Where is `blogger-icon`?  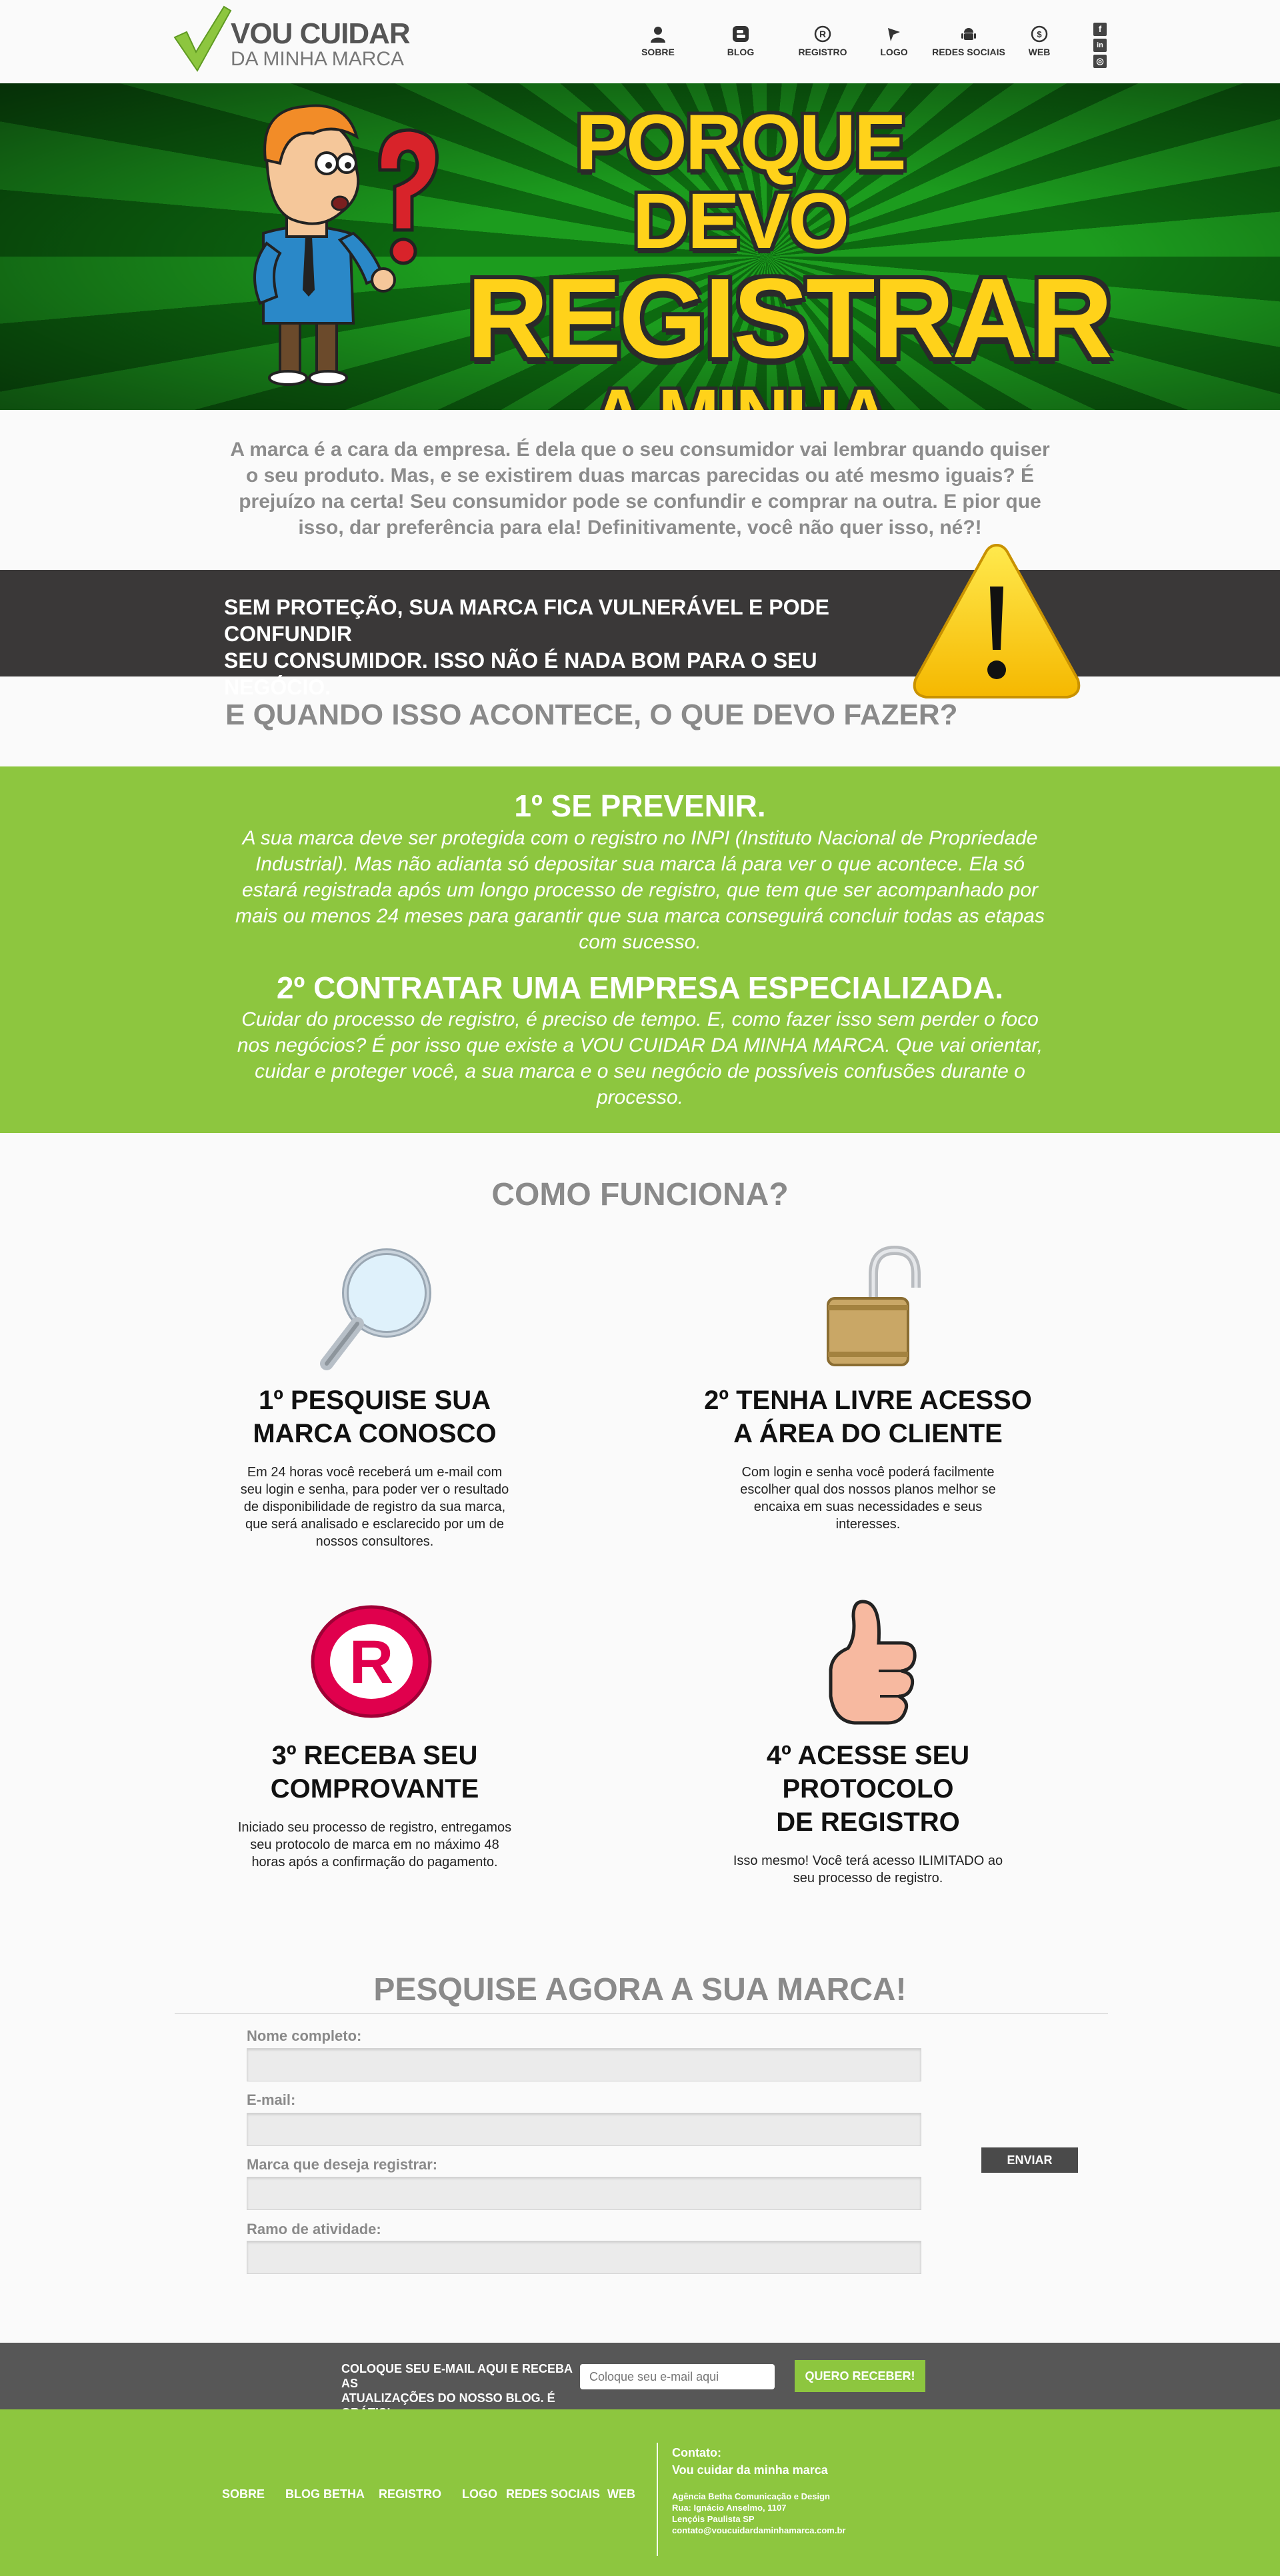 blogger-icon is located at coordinates (741, 34).